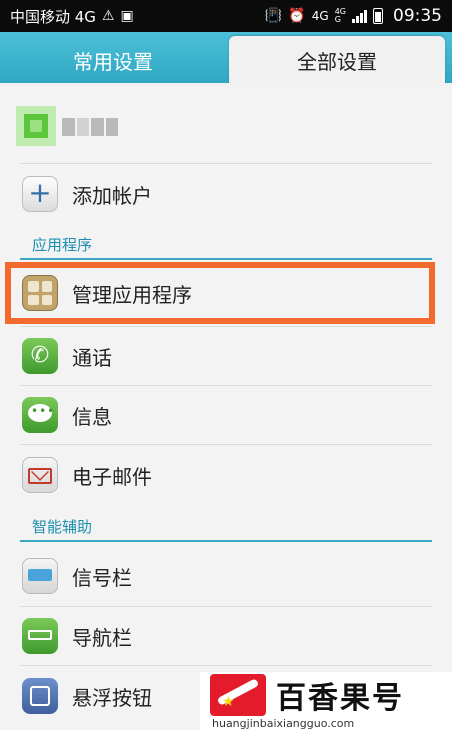 The height and width of the screenshot is (730, 452). What do you see at coordinates (112, 697) in the screenshot?
I see `float-button-label: 悬浮按钮` at bounding box center [112, 697].